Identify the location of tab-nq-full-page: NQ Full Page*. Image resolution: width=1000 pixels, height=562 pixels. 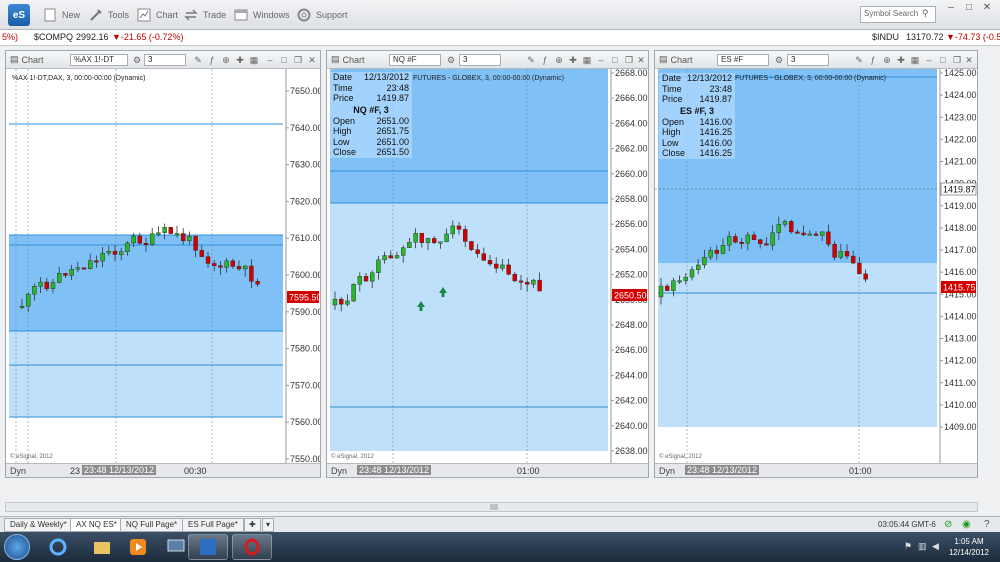
(152, 525).